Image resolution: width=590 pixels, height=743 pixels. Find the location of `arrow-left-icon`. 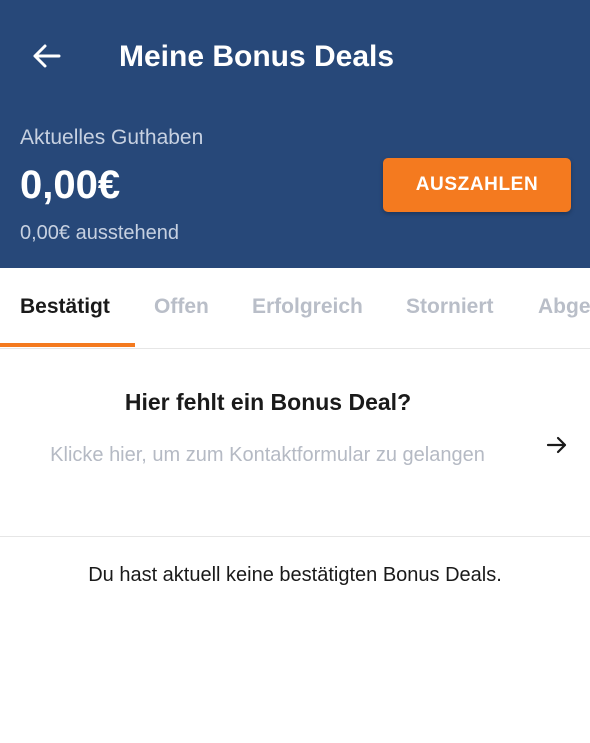

arrow-left-icon is located at coordinates (47, 56).